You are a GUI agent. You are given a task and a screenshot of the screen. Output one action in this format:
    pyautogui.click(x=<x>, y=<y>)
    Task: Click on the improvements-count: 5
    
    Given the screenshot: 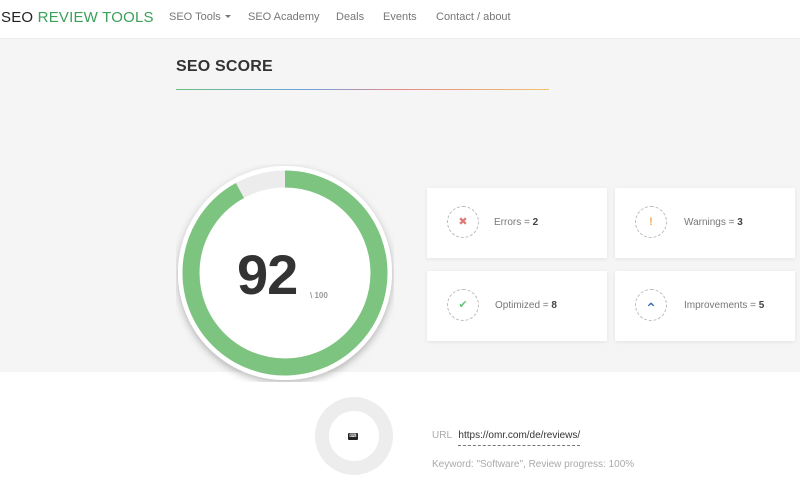 What is the action you would take?
    pyautogui.click(x=761, y=305)
    